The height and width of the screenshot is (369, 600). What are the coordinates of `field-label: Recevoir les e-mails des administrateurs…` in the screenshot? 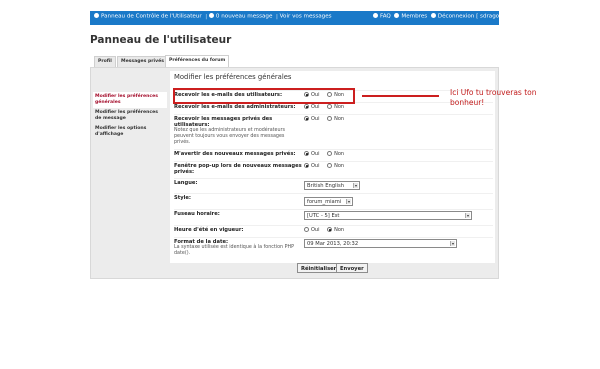 It's located at (235, 107).